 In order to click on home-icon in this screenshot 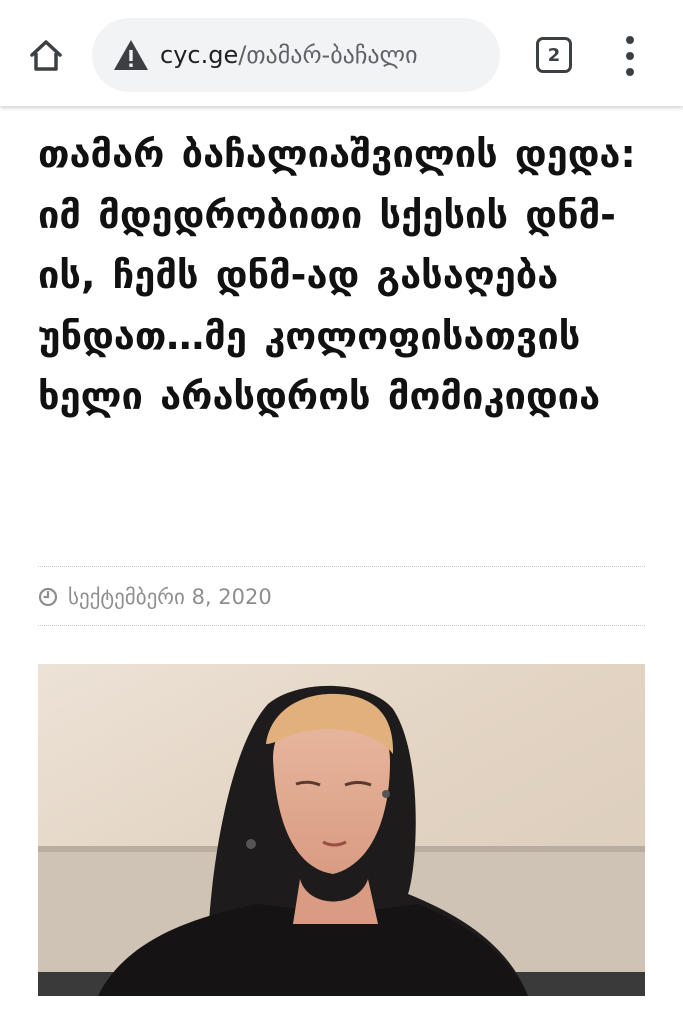, I will do `click(46, 55)`.